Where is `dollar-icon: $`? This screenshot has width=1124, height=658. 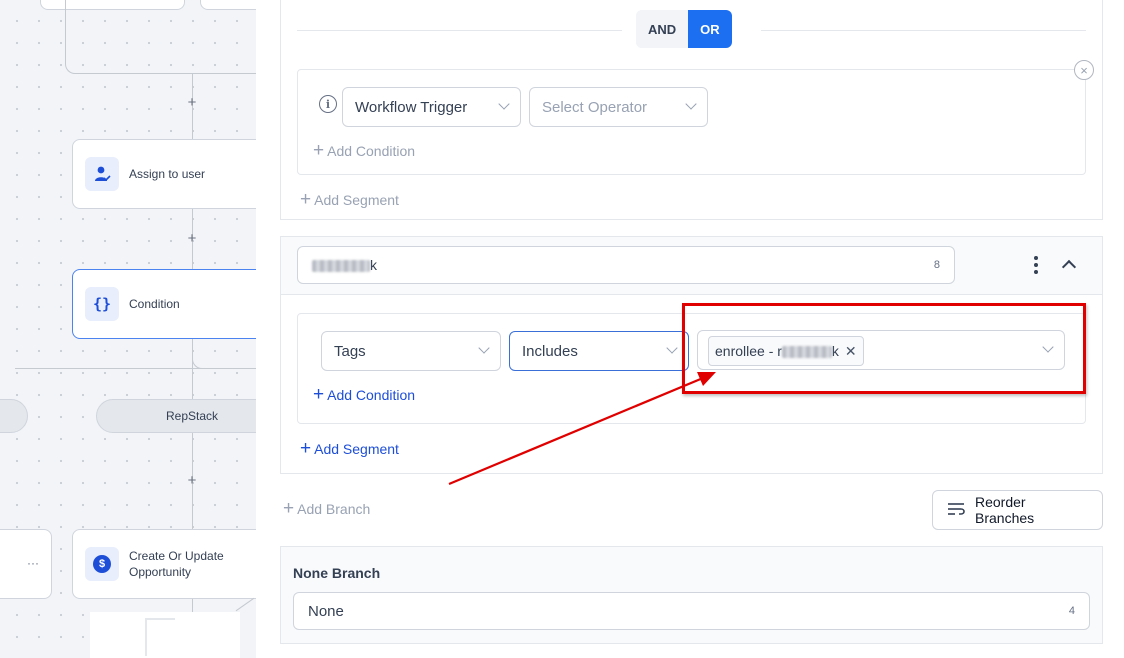
dollar-icon: $ is located at coordinates (102, 564).